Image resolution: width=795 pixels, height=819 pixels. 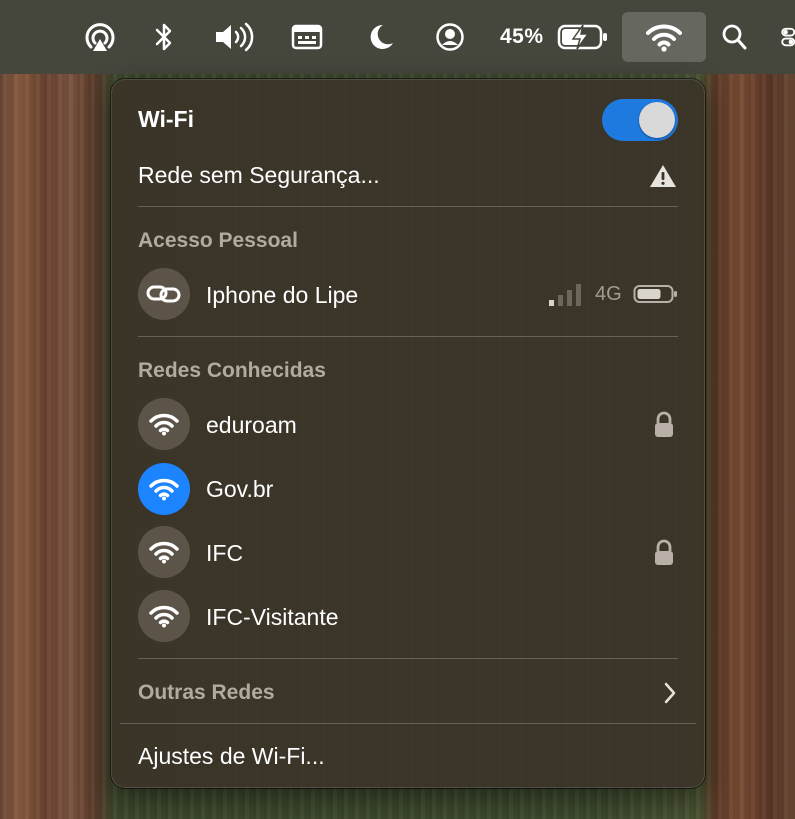 I want to click on user-icon, so click(x=450, y=37).